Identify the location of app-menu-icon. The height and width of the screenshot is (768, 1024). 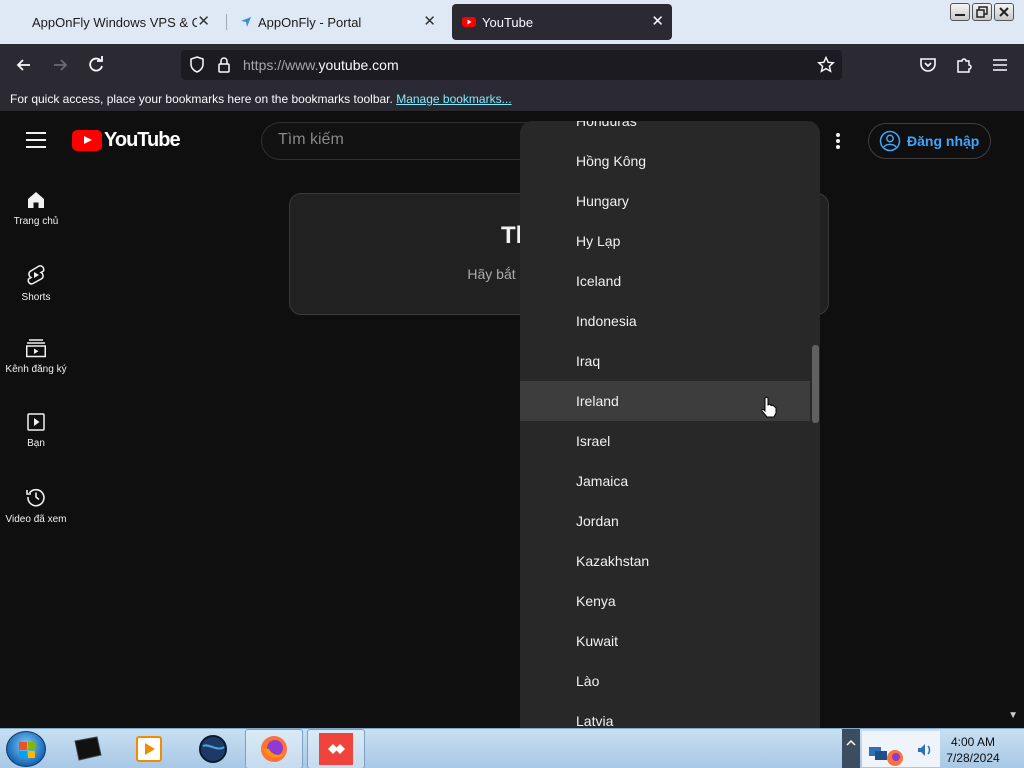
(1000, 65).